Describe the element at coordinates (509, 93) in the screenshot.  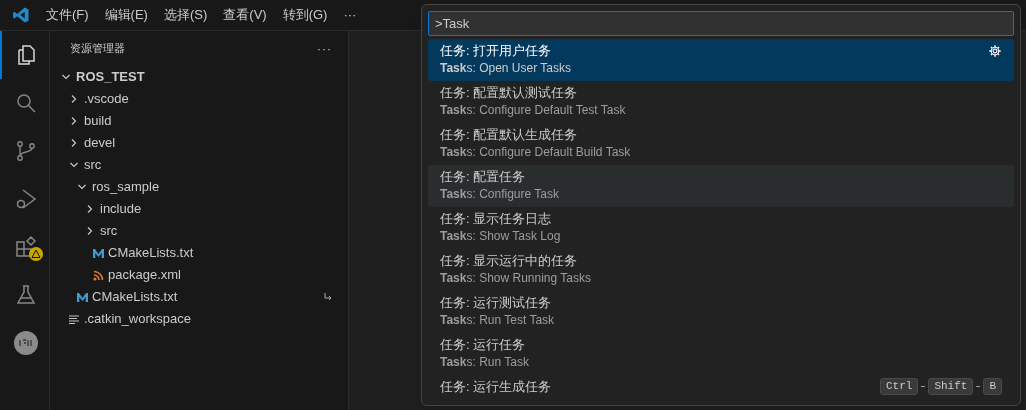
I see `command-title: 任务: 配置默认测试任务` at that location.